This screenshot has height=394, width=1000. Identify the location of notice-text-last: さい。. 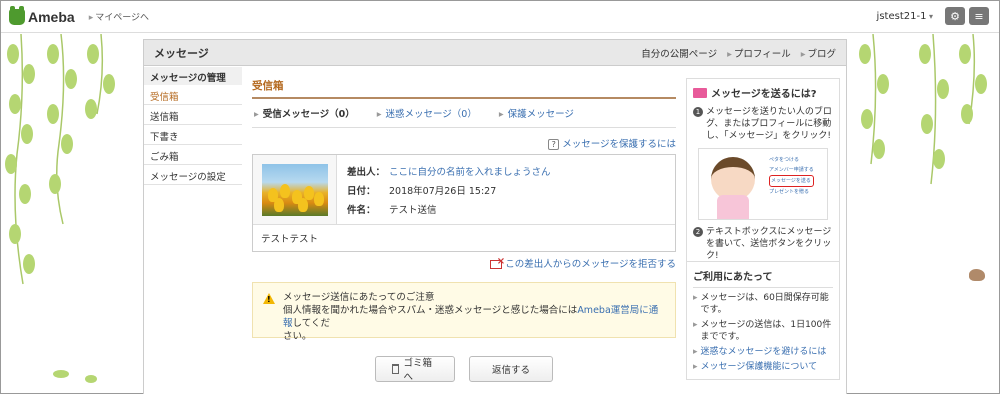
(297, 336).